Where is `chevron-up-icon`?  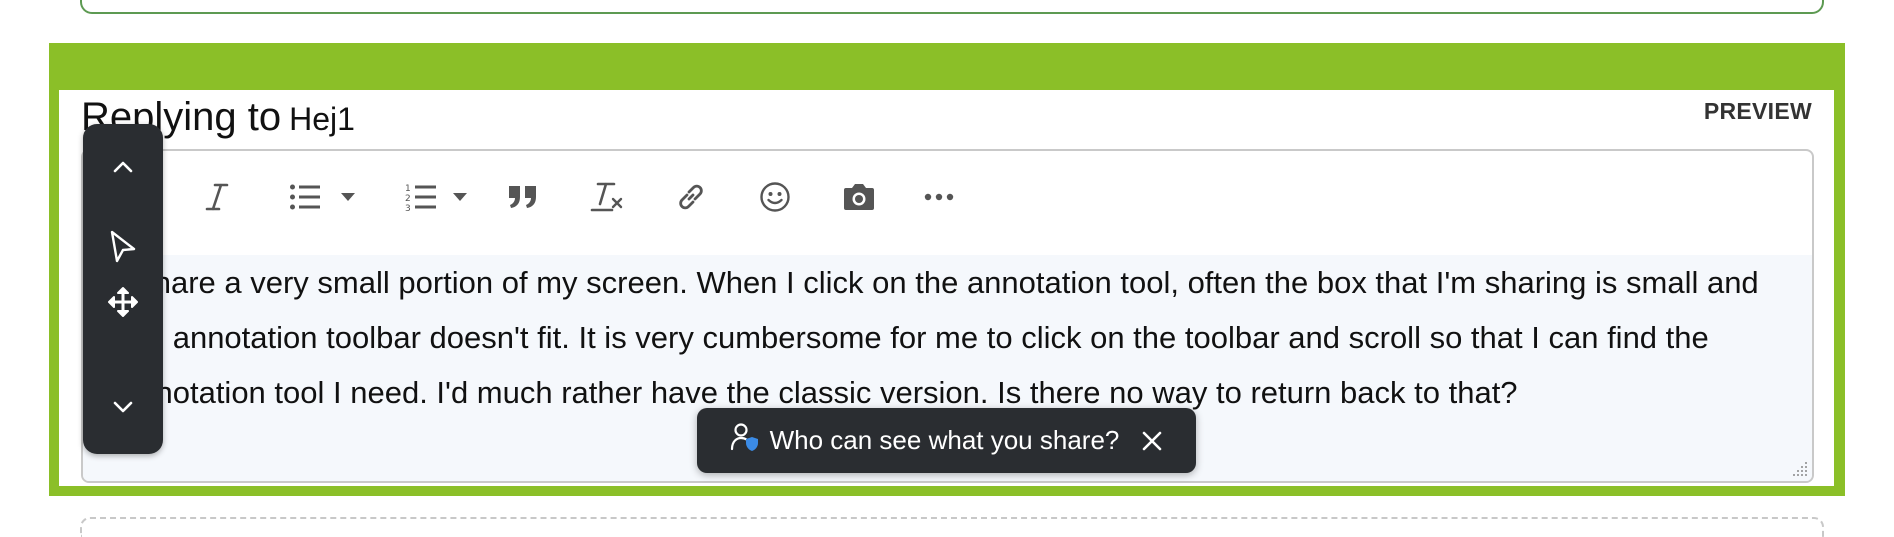
chevron-up-icon is located at coordinates (123, 169).